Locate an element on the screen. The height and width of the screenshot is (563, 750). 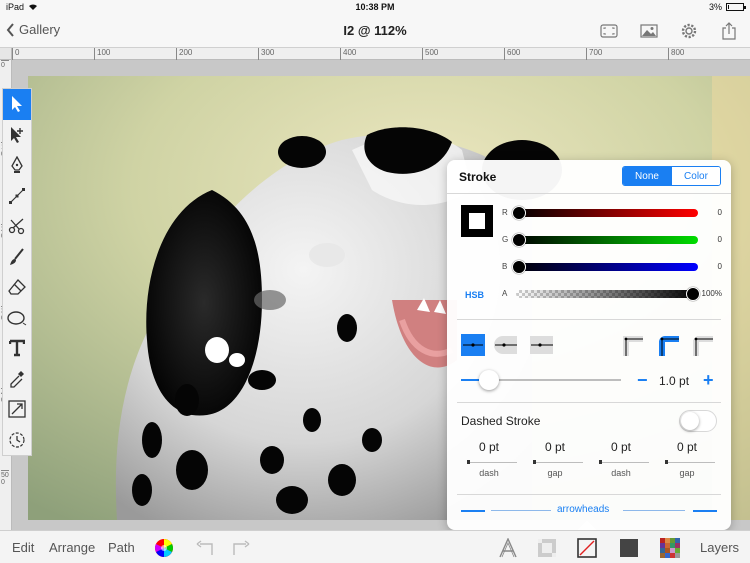
bottom-toolbar: Edit Arrange Path Layers is located at coordinates (375, 546).